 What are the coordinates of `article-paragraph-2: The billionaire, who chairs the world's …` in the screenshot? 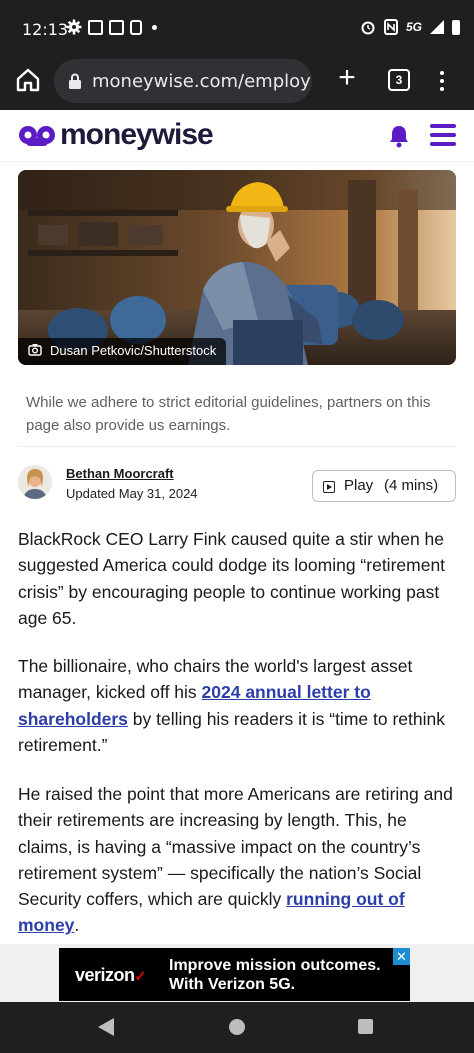 It's located at (241, 705).